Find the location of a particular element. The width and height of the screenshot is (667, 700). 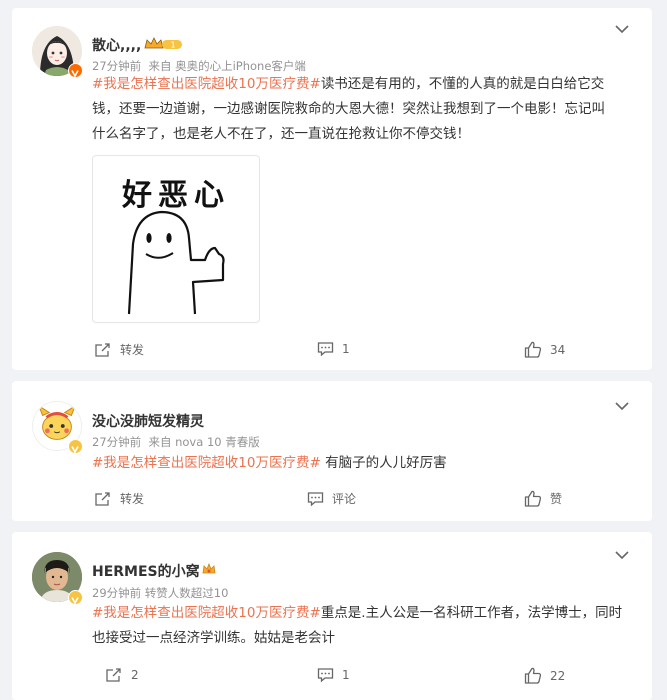

post-text: #我是怎样查出医院超收10万医疗费# 有脑子的人儿好厉害 is located at coordinates (269, 463).